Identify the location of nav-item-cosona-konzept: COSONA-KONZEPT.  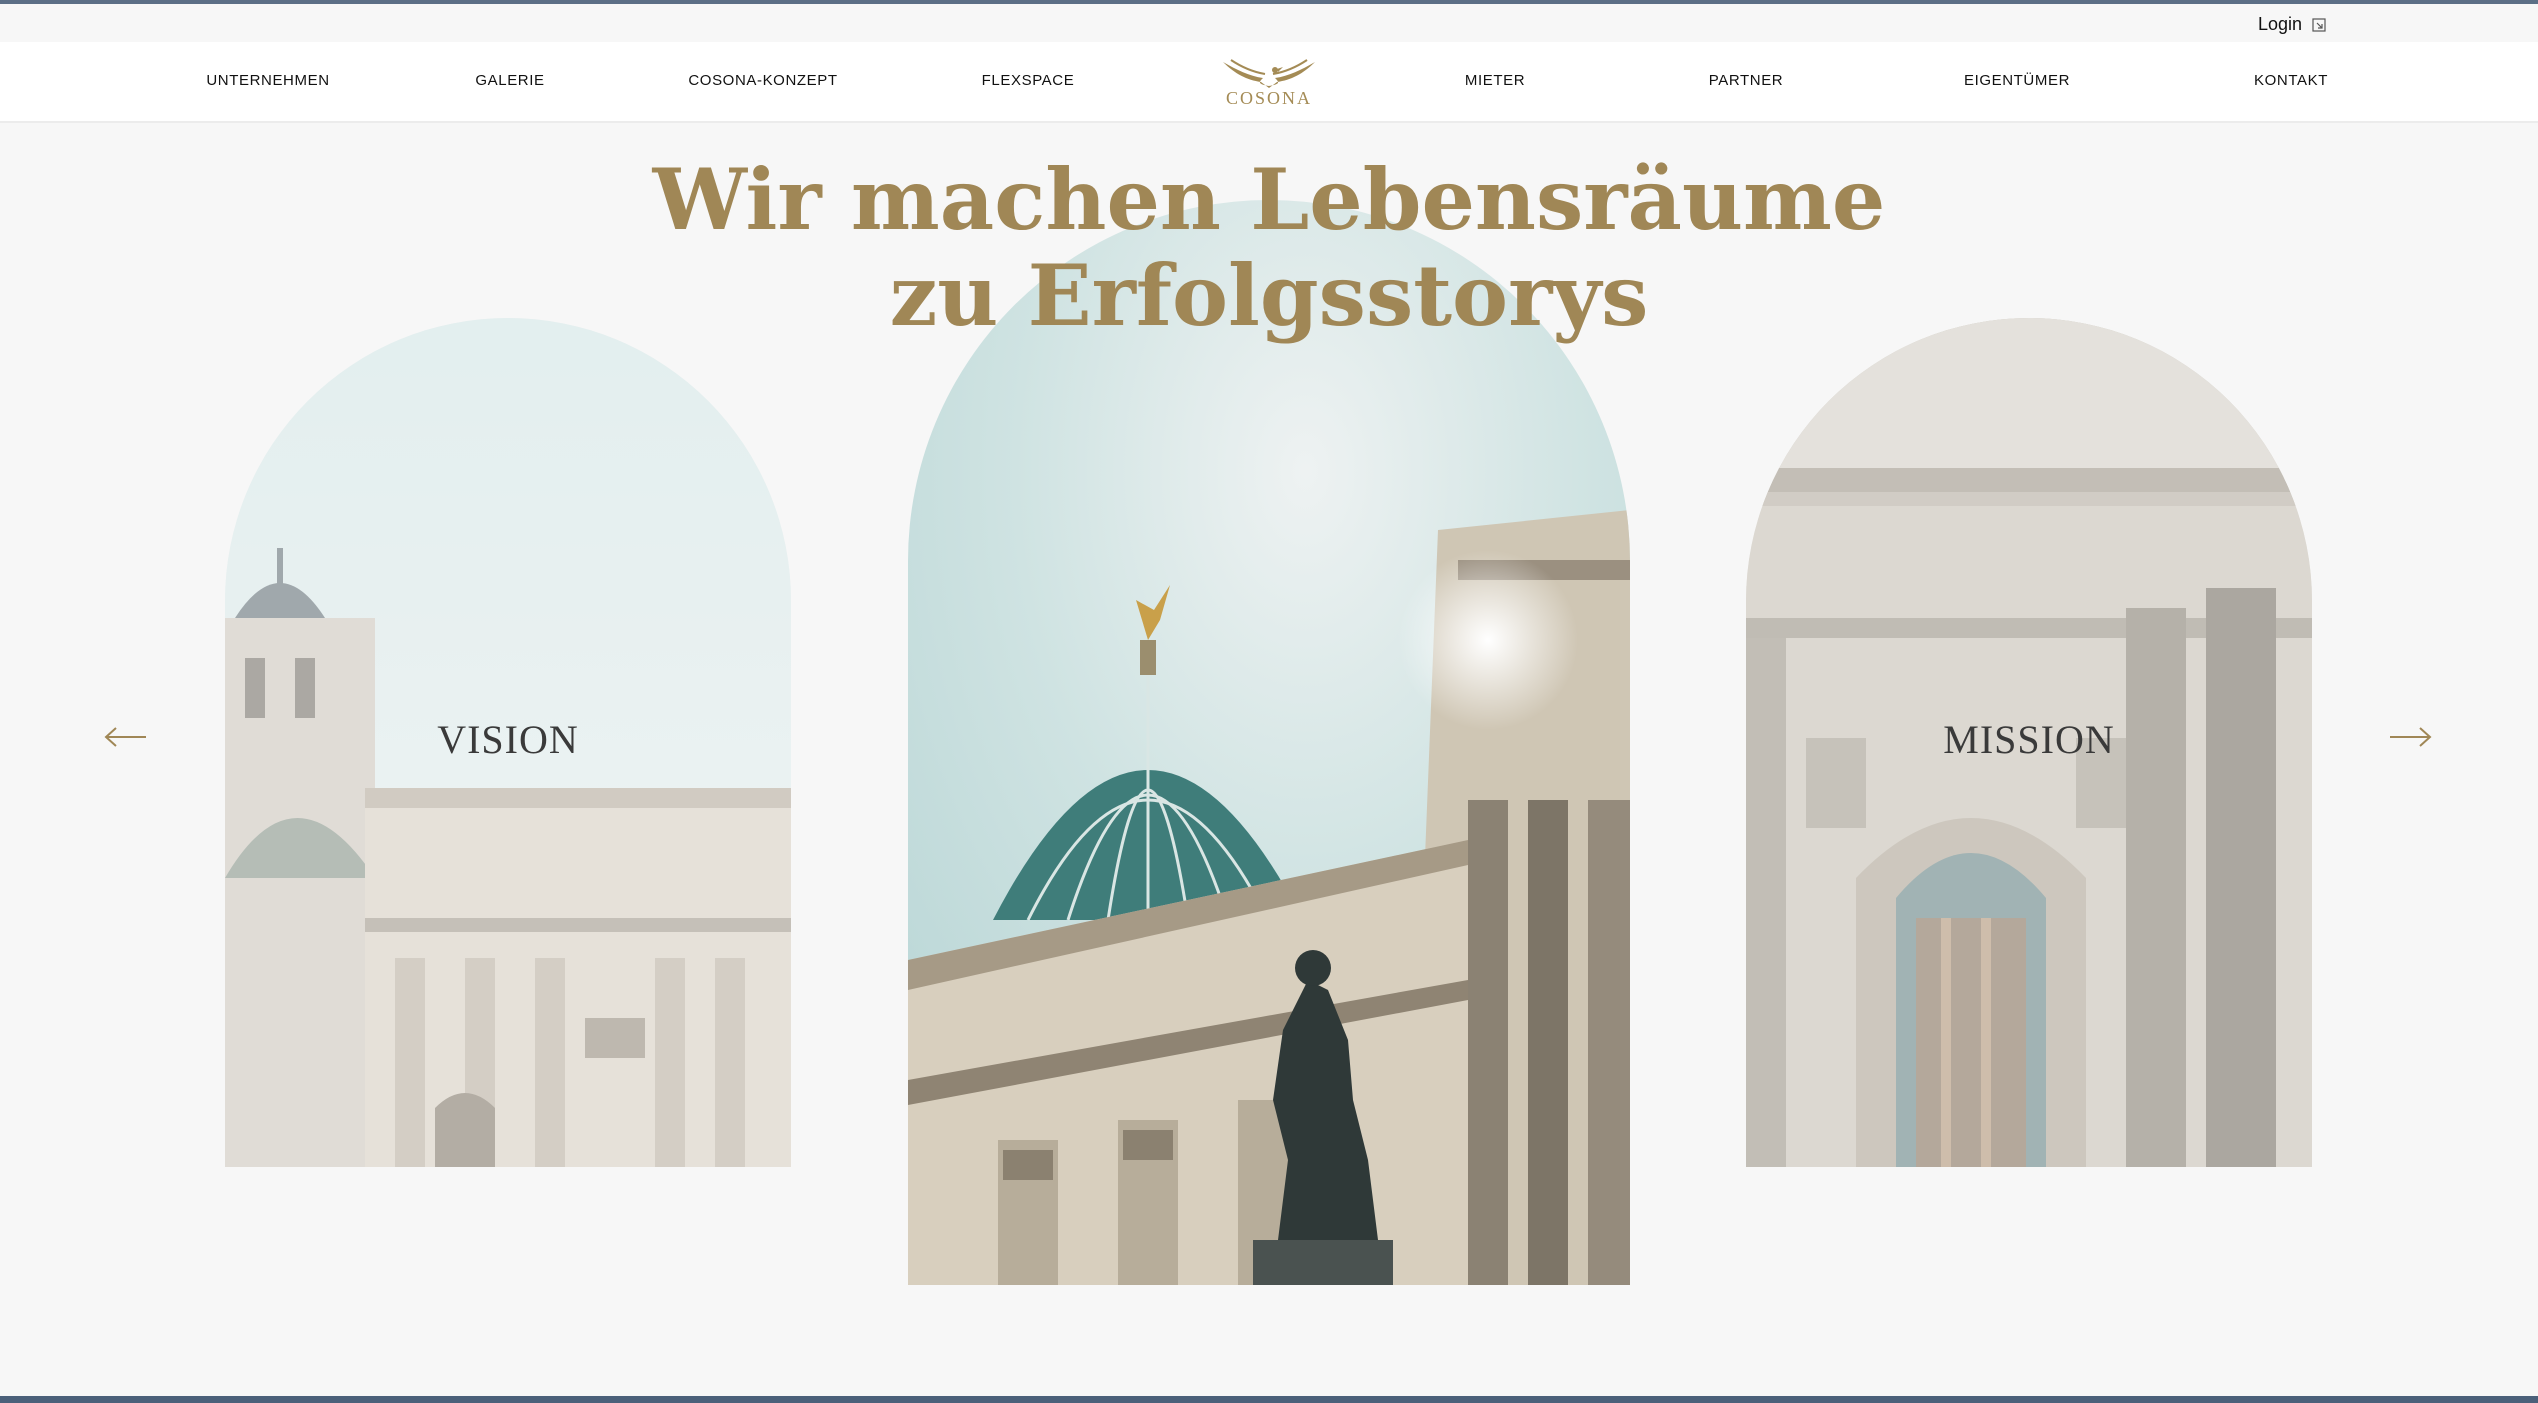
(762, 80).